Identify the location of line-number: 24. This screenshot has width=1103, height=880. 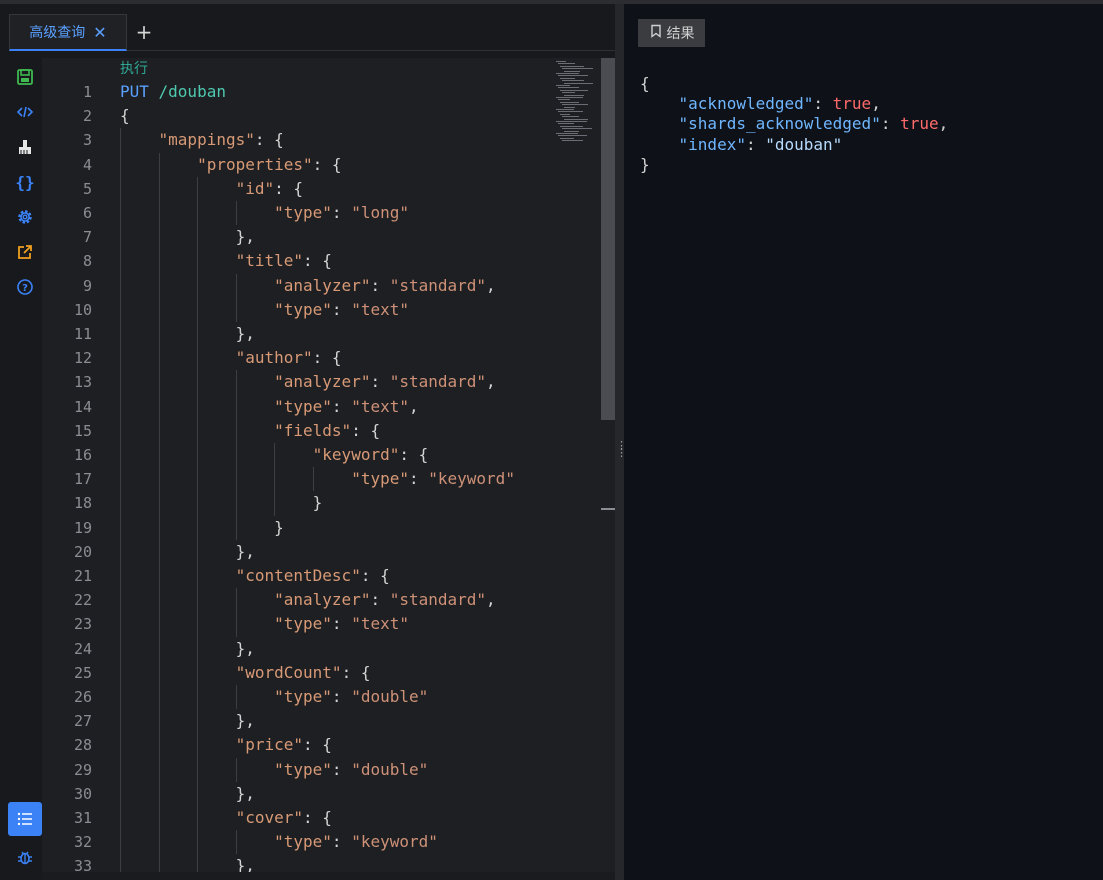
(82, 648).